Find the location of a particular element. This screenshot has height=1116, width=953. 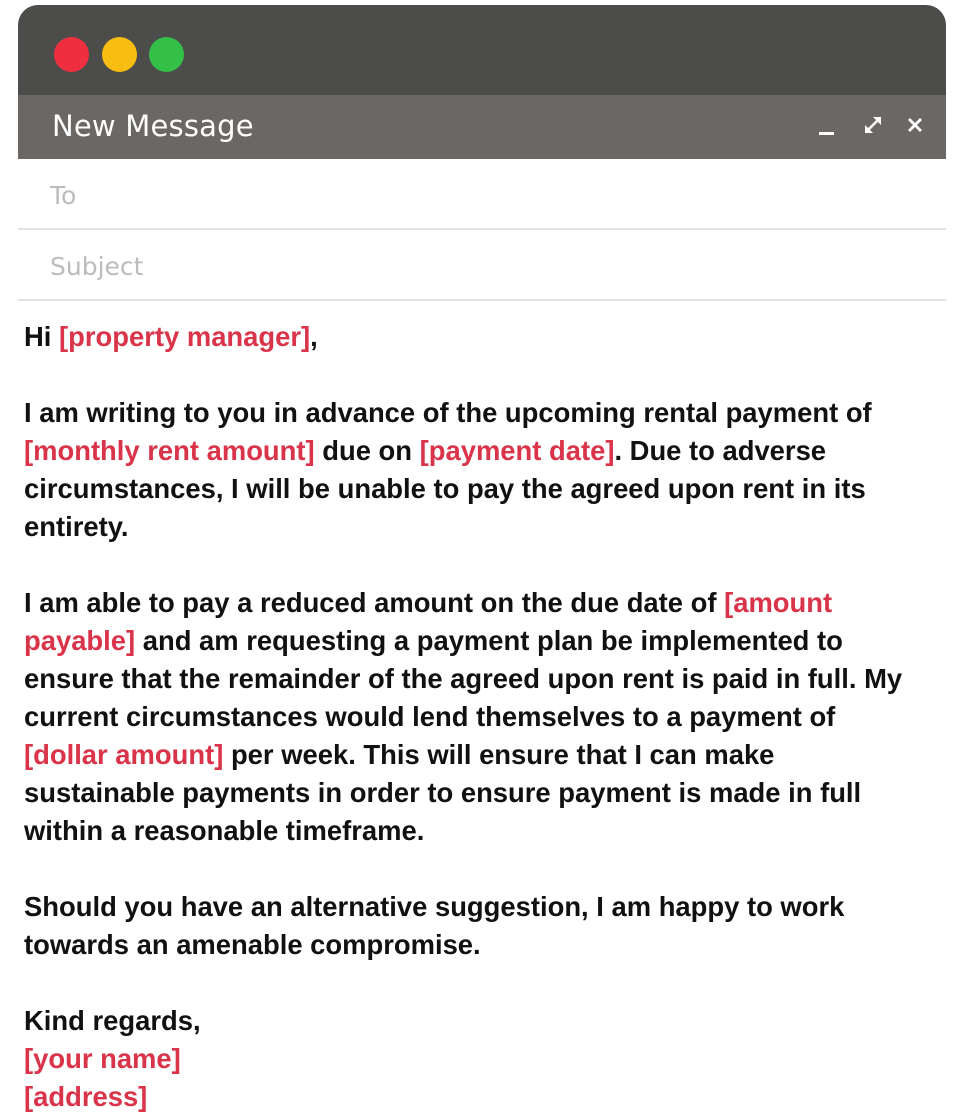

expand-icon is located at coordinates (873, 125).